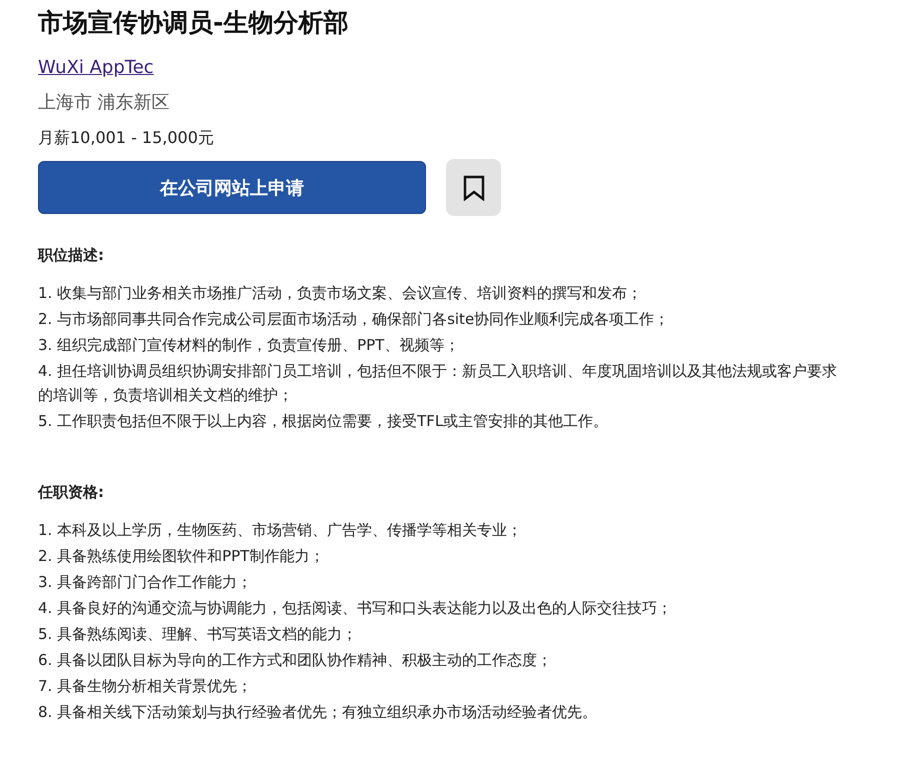 This screenshot has height=768, width=900. I want to click on section-heading: 职位描述:, so click(71, 255).